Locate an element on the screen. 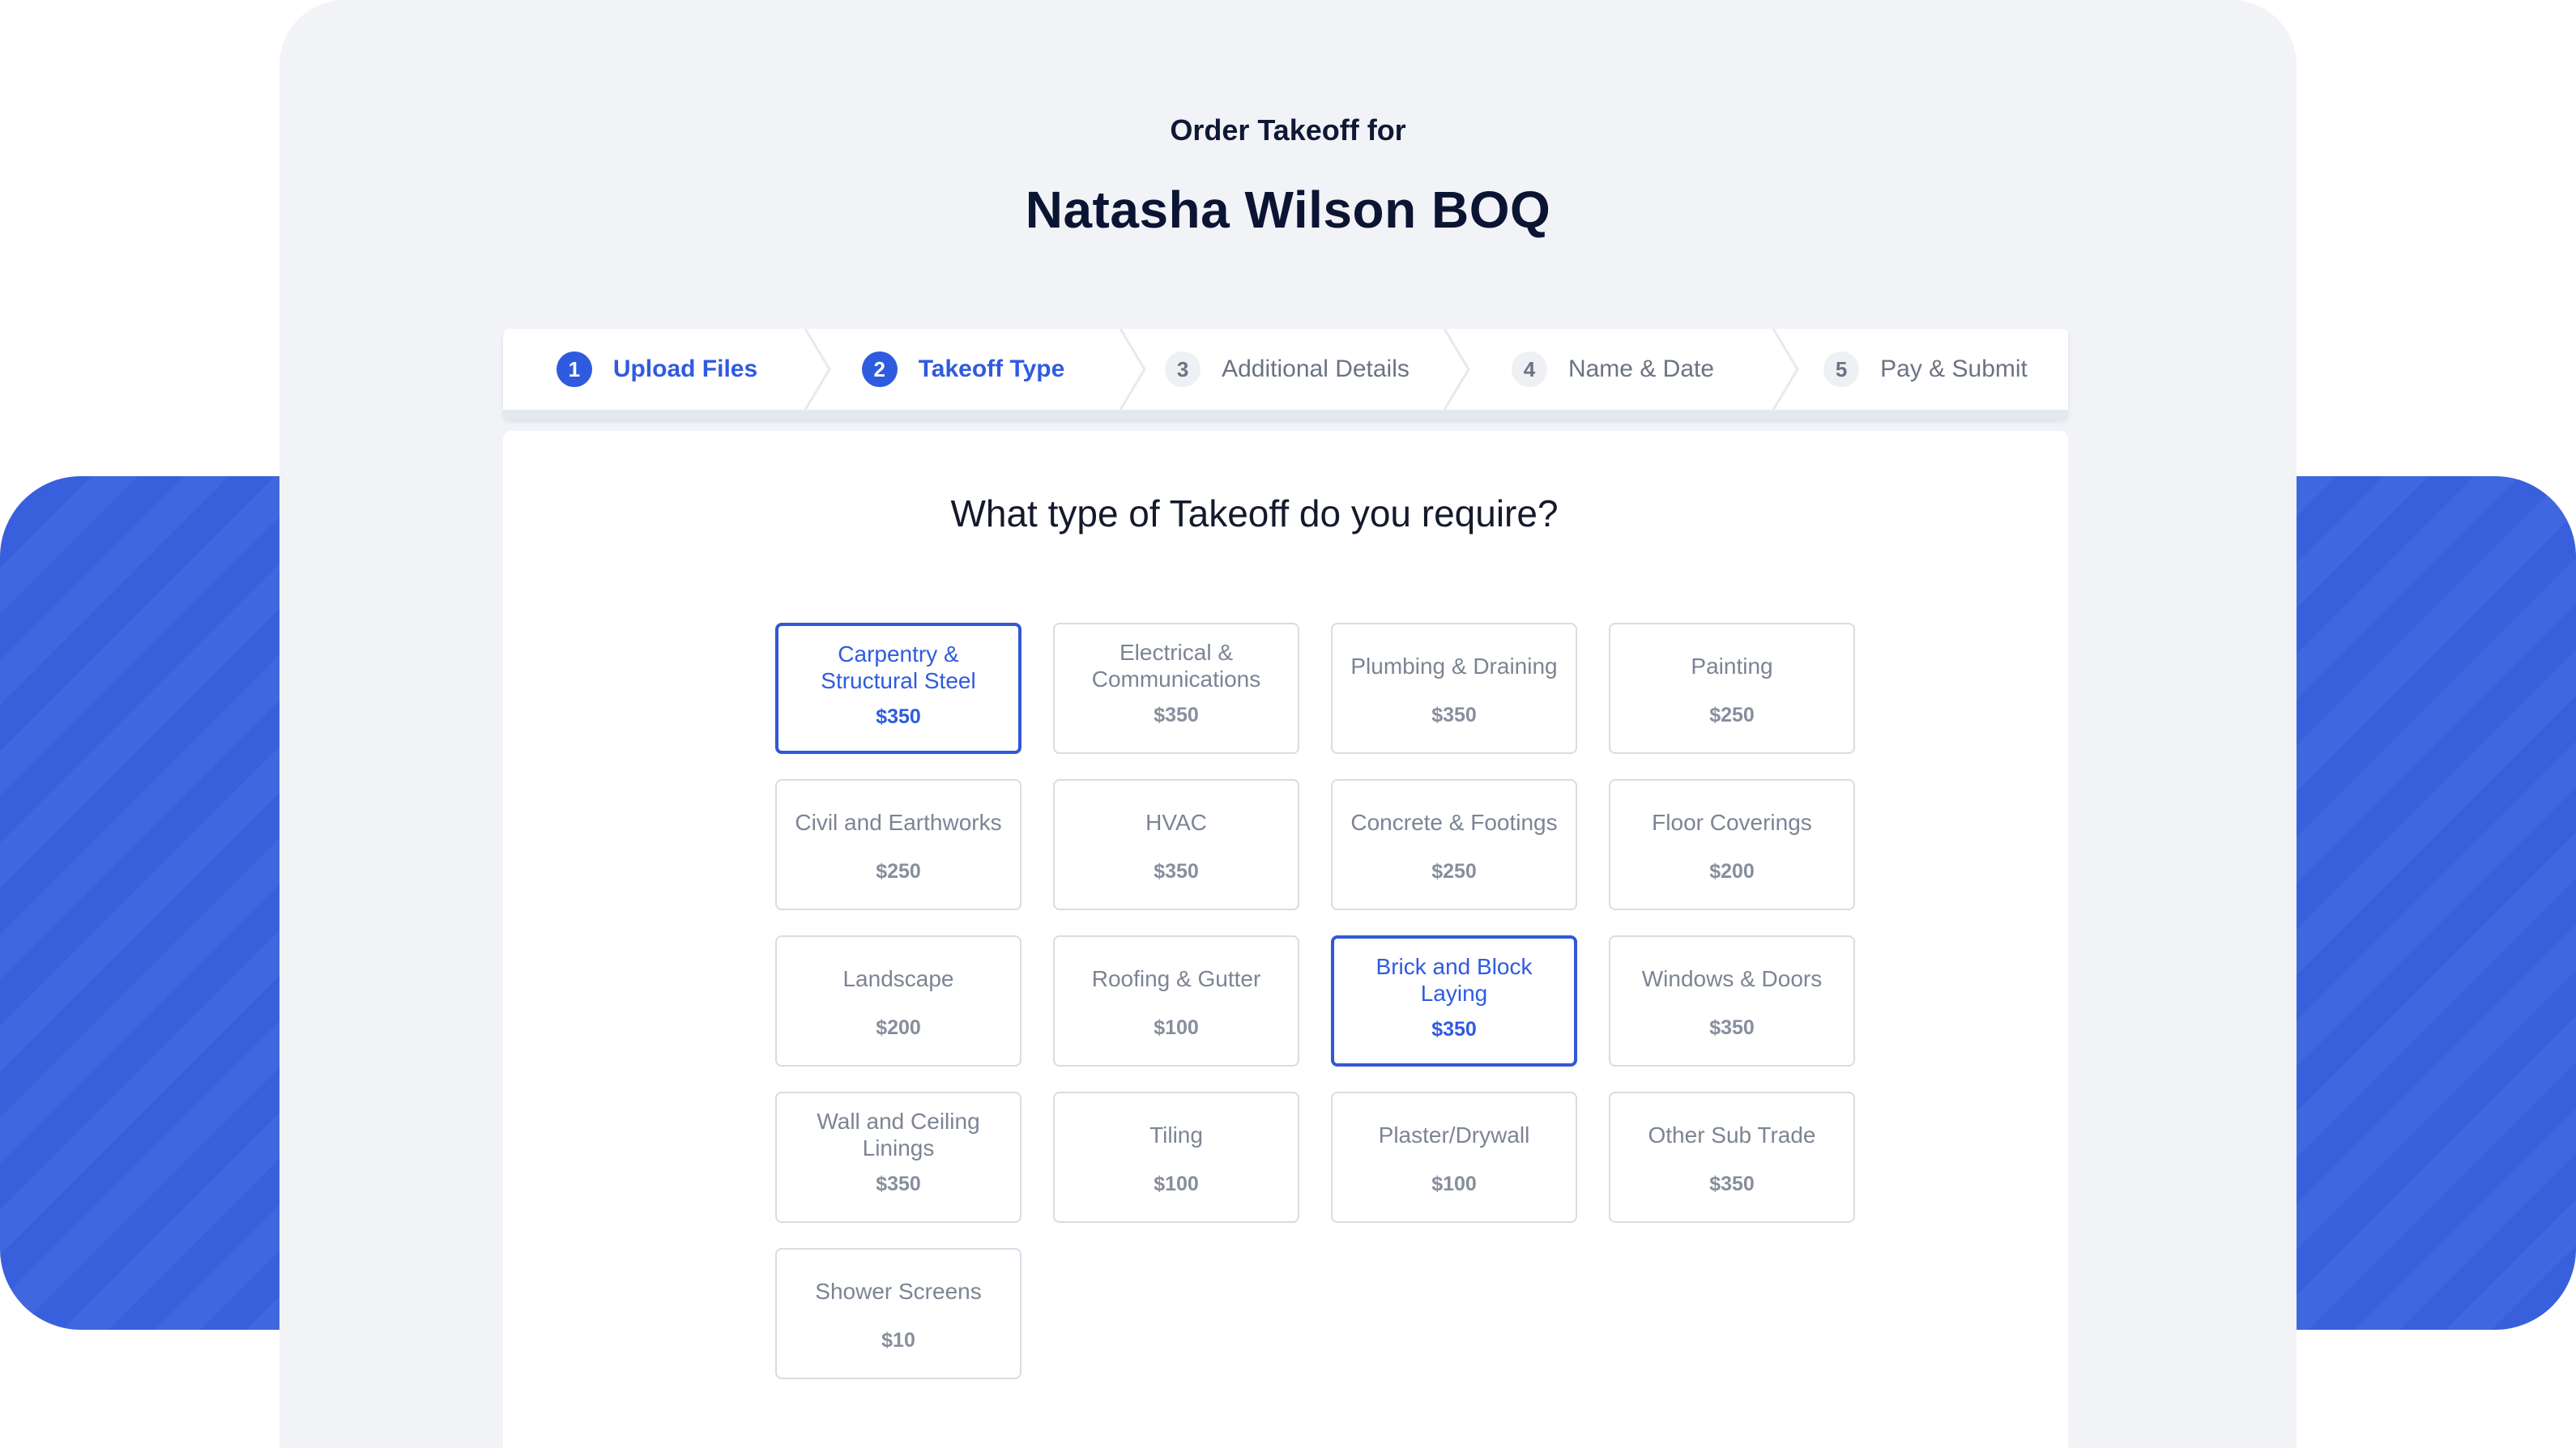  step-number: 4 is located at coordinates (1529, 369).